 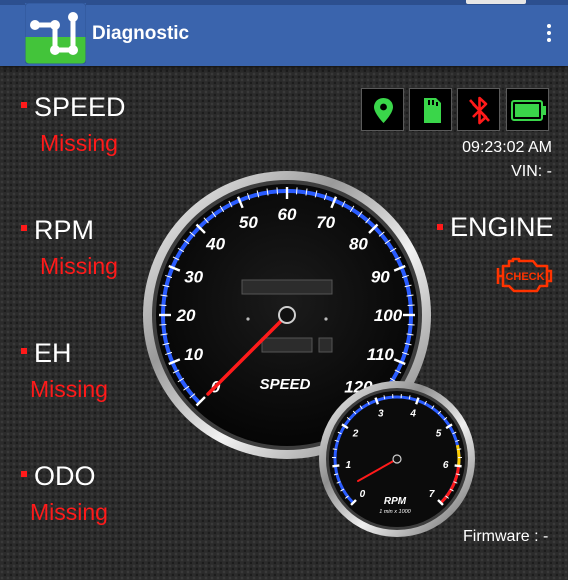 I want to click on speed-tick-label: 100, so click(x=388, y=315).